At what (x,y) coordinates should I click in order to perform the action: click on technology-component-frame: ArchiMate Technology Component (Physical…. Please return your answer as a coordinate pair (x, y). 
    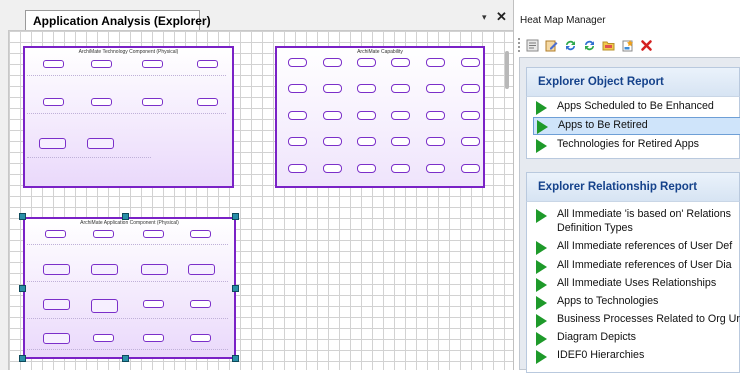
    Looking at the image, I should click on (128, 117).